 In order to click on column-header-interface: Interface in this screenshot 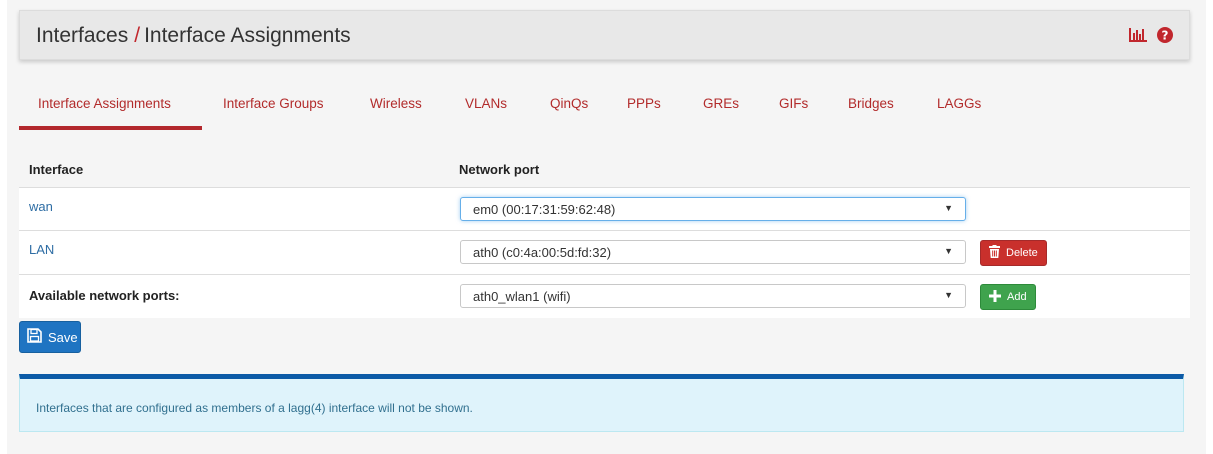, I will do `click(56, 169)`.